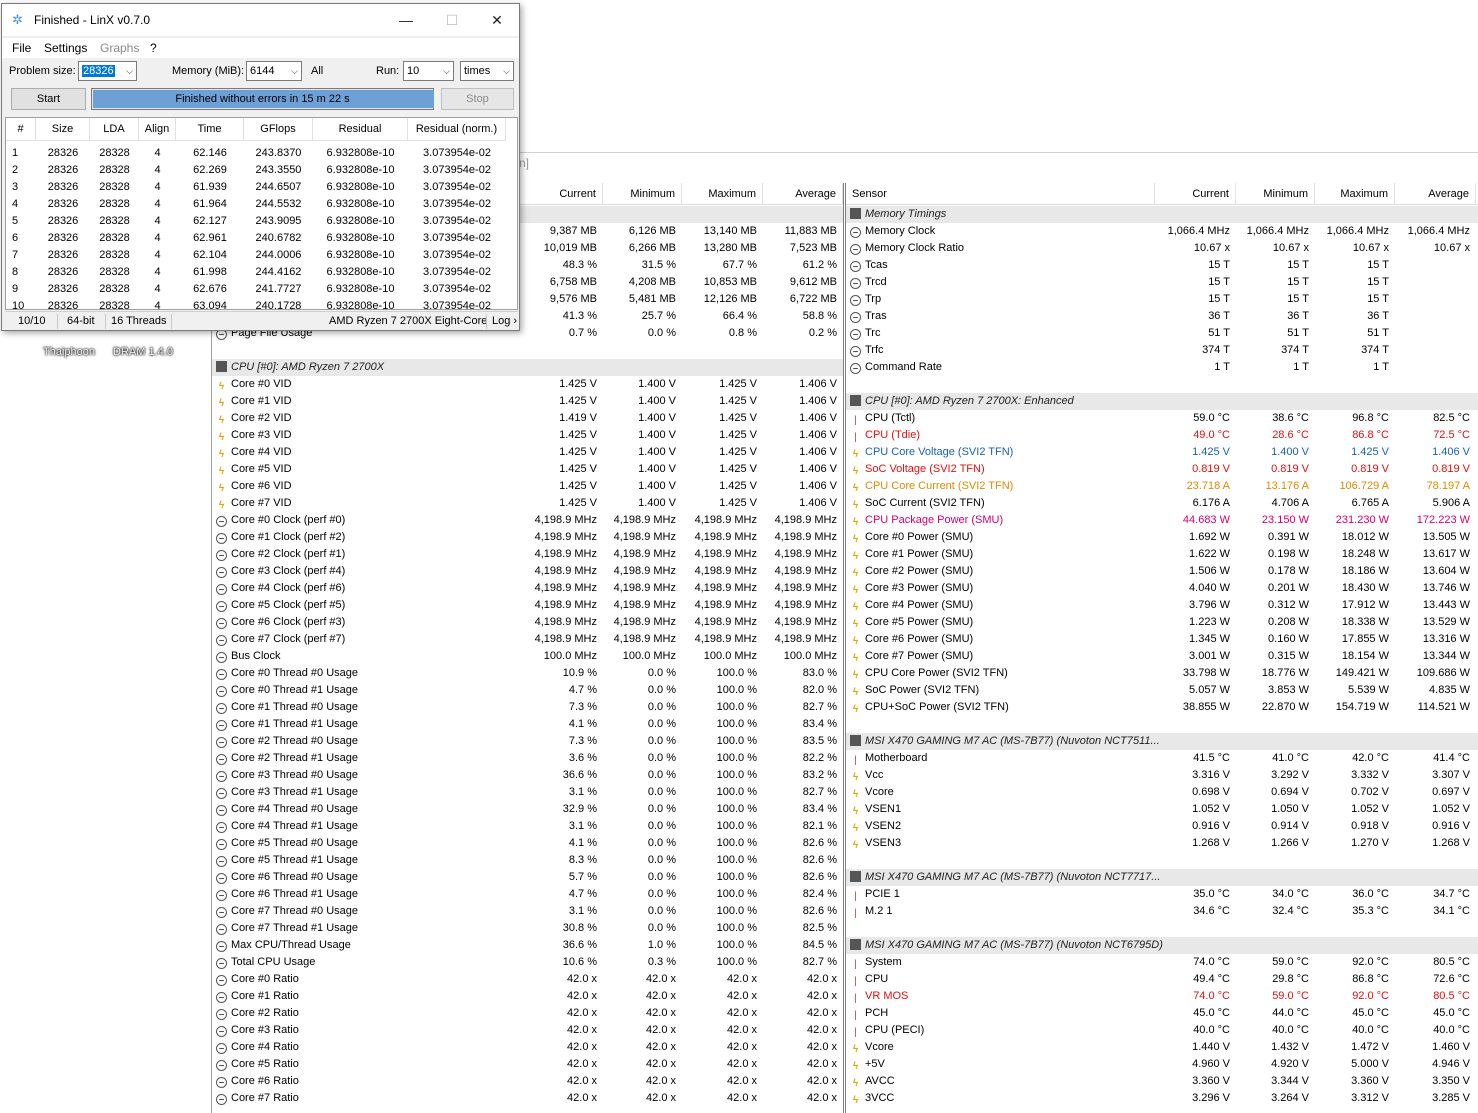 The height and width of the screenshot is (1113, 1478). I want to click on sensor-row: ϟ Core #0 VID 1.425 V 1.400 V 1.425 V 1.406 V, so click(527, 384).